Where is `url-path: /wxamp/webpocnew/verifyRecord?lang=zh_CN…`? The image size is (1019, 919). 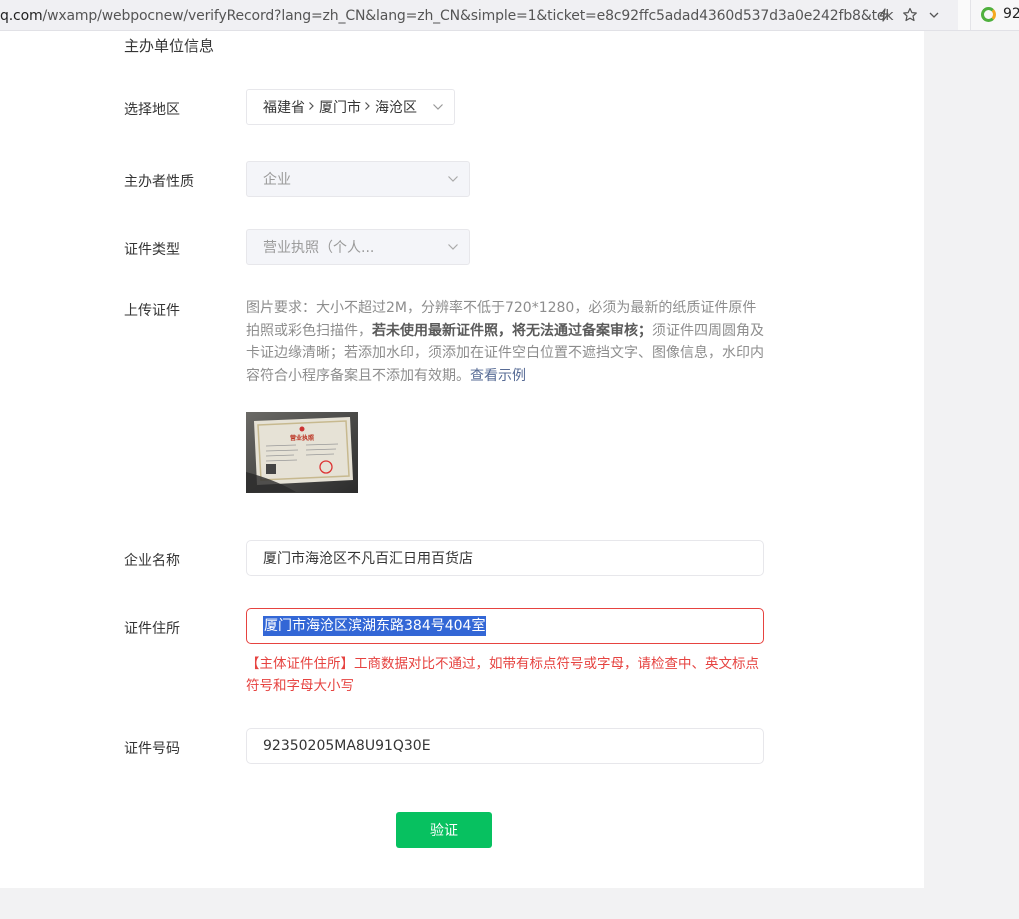 url-path: /wxamp/webpocnew/verifyRecord?lang=zh_CN… is located at coordinates (468, 16).